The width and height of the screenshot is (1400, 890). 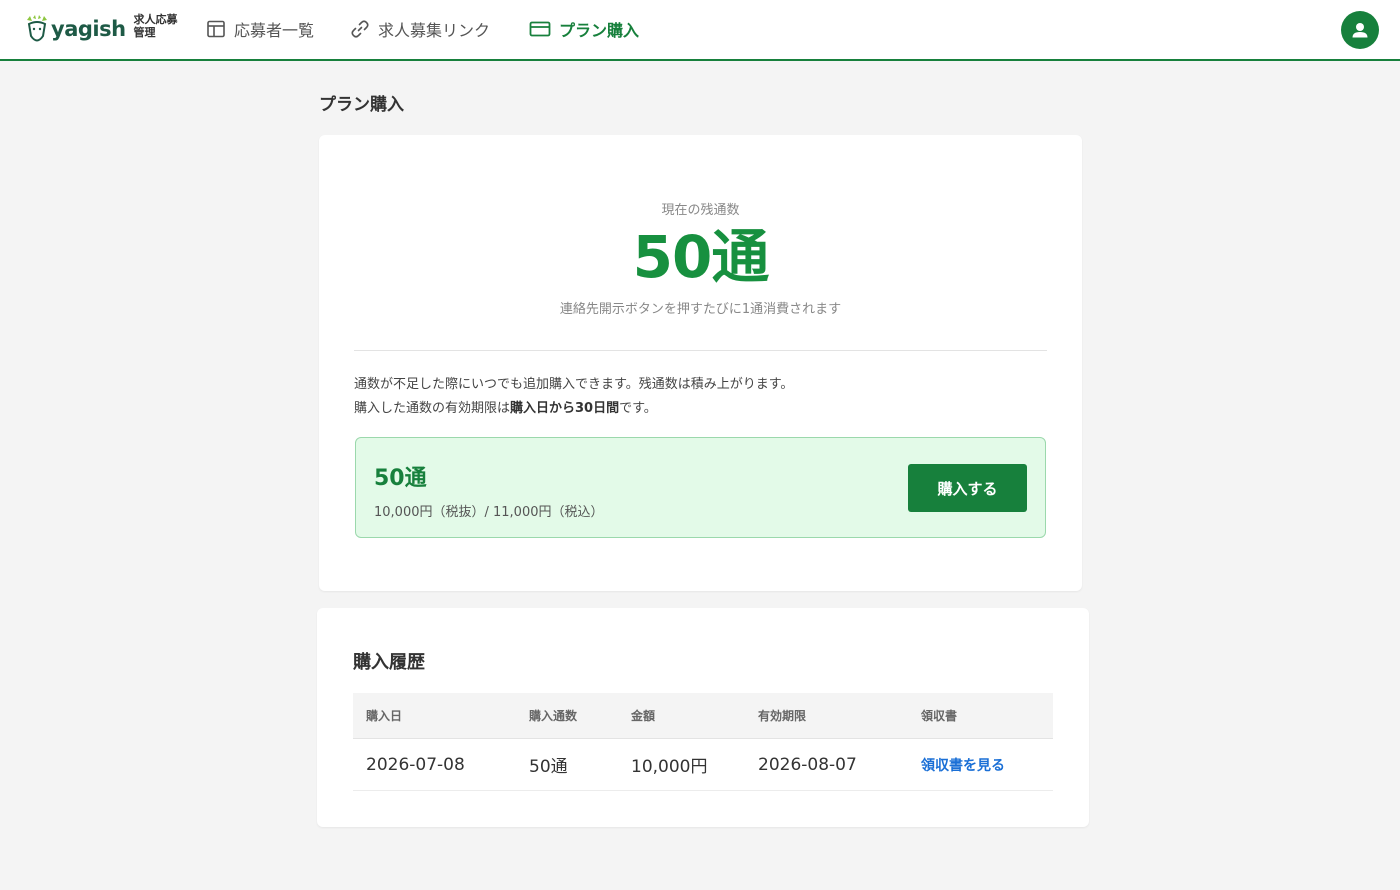 What do you see at coordinates (144, 32) in the screenshot?
I see `logo-subtitle-line2: 管理` at bounding box center [144, 32].